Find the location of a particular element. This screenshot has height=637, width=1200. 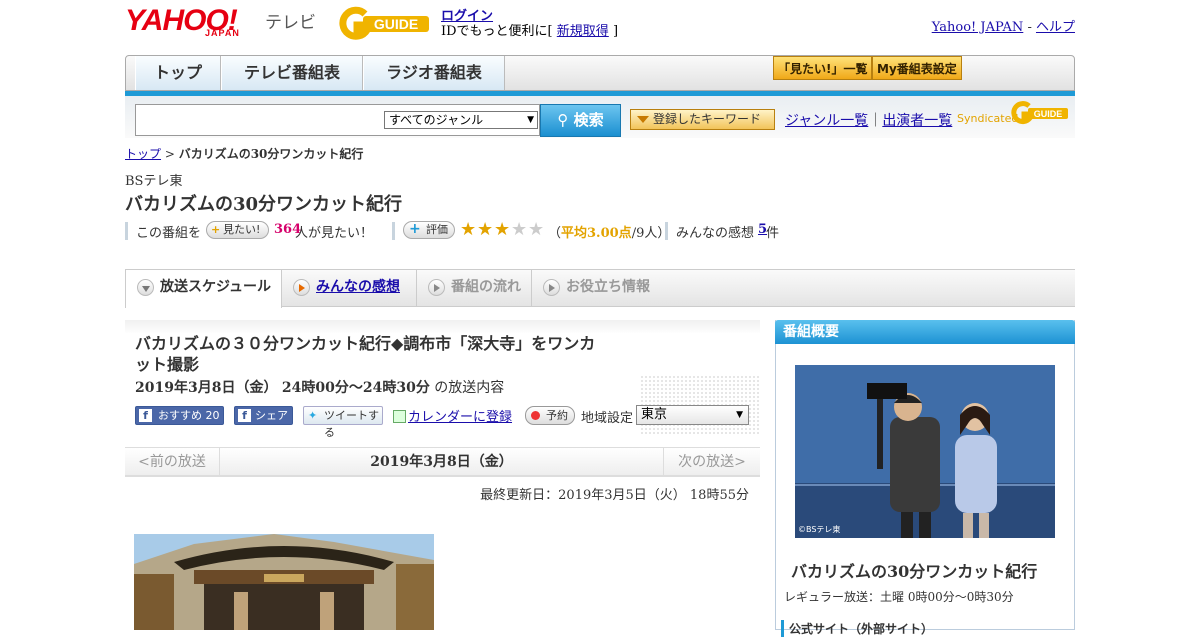

calendar-register: カレンダーに登録 is located at coordinates (452, 415).